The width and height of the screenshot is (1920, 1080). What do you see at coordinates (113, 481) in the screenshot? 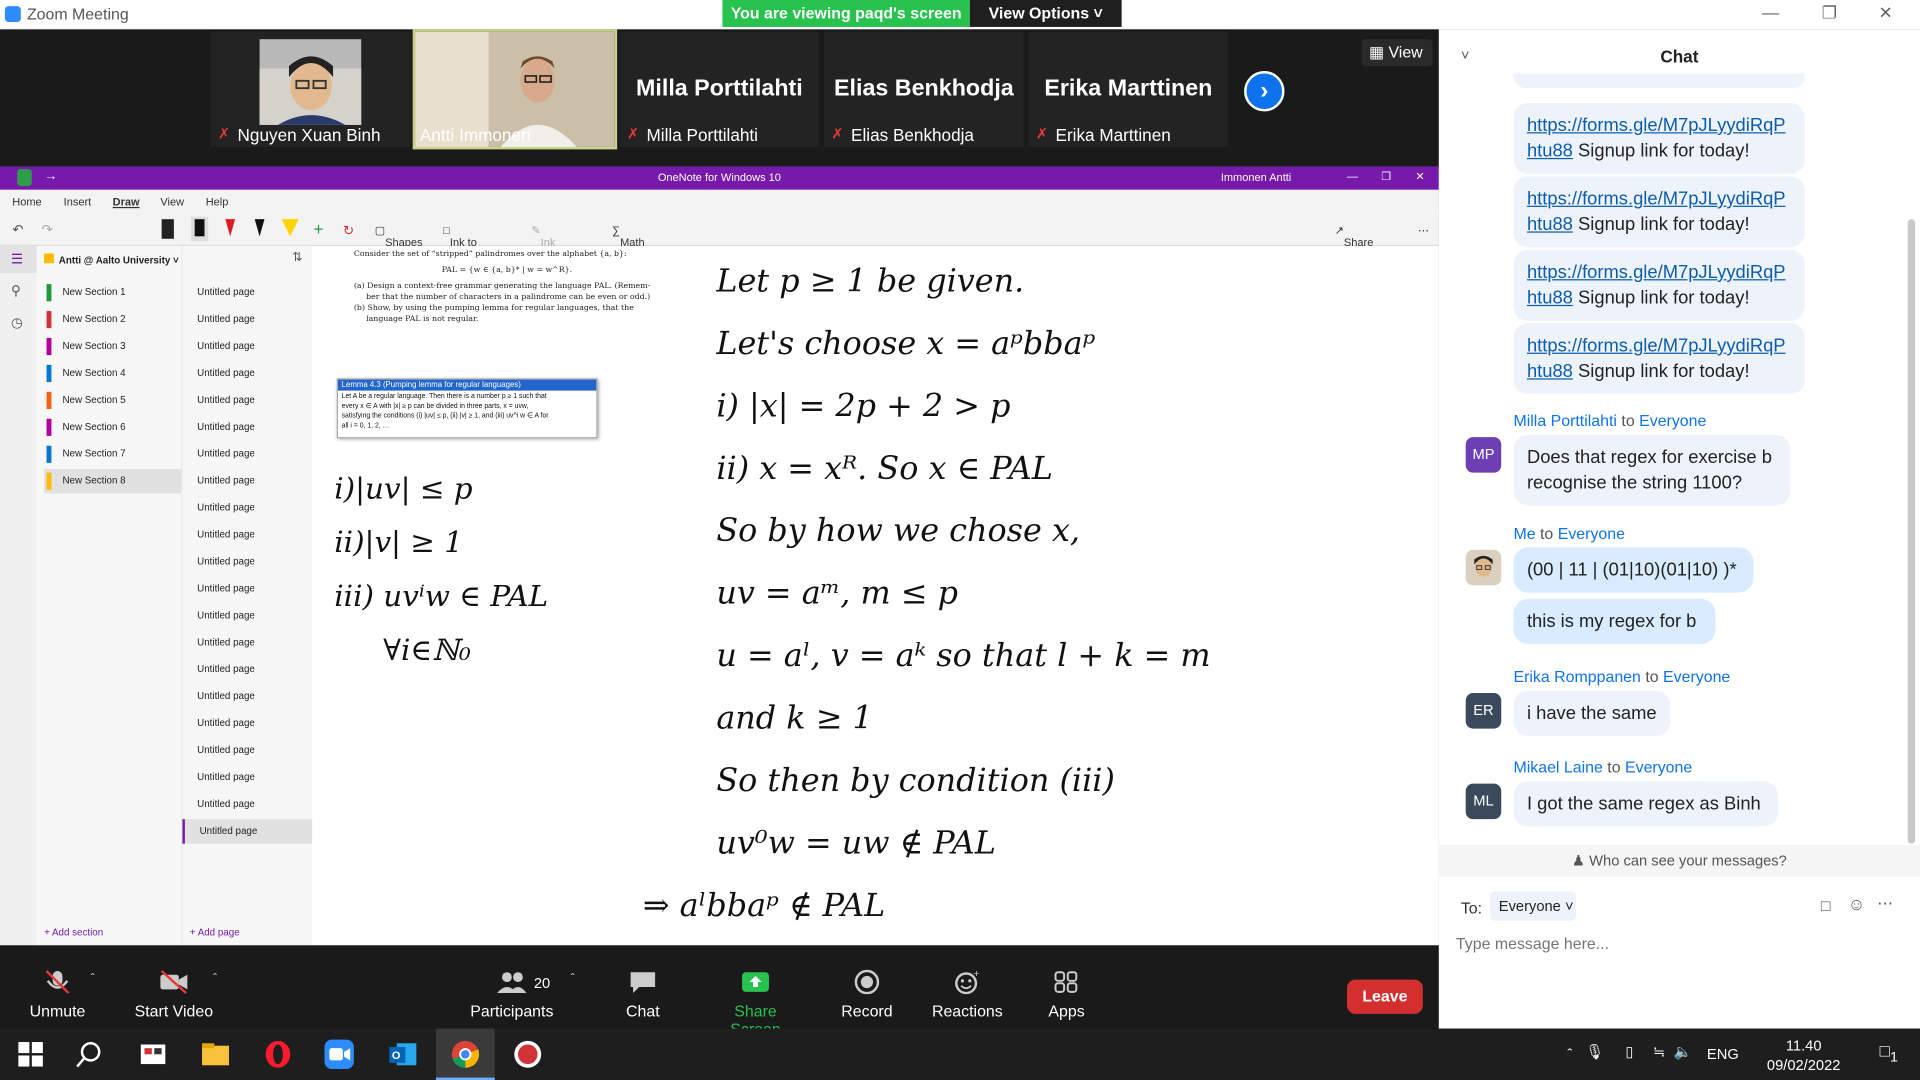
I see `section-item: New Section 8` at bounding box center [113, 481].